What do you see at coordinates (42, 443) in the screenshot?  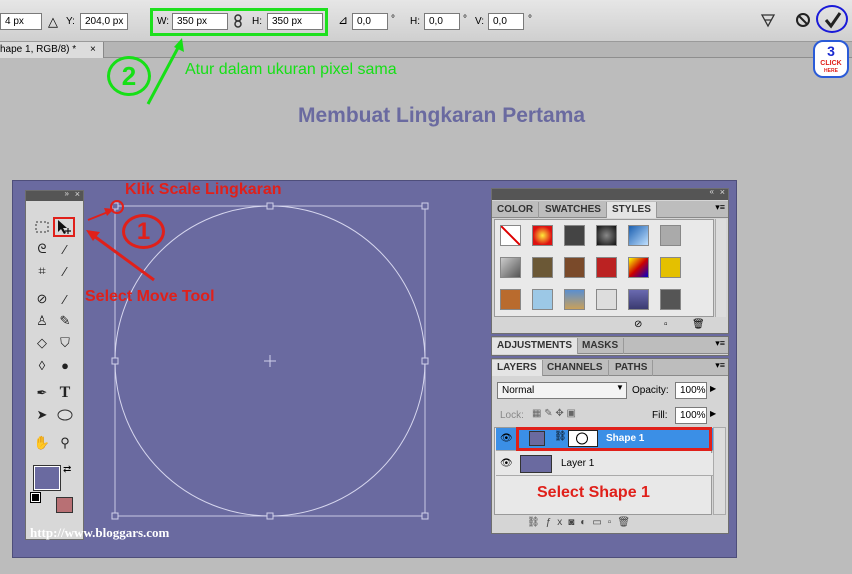 I see `hand-tool-icon: ✋` at bounding box center [42, 443].